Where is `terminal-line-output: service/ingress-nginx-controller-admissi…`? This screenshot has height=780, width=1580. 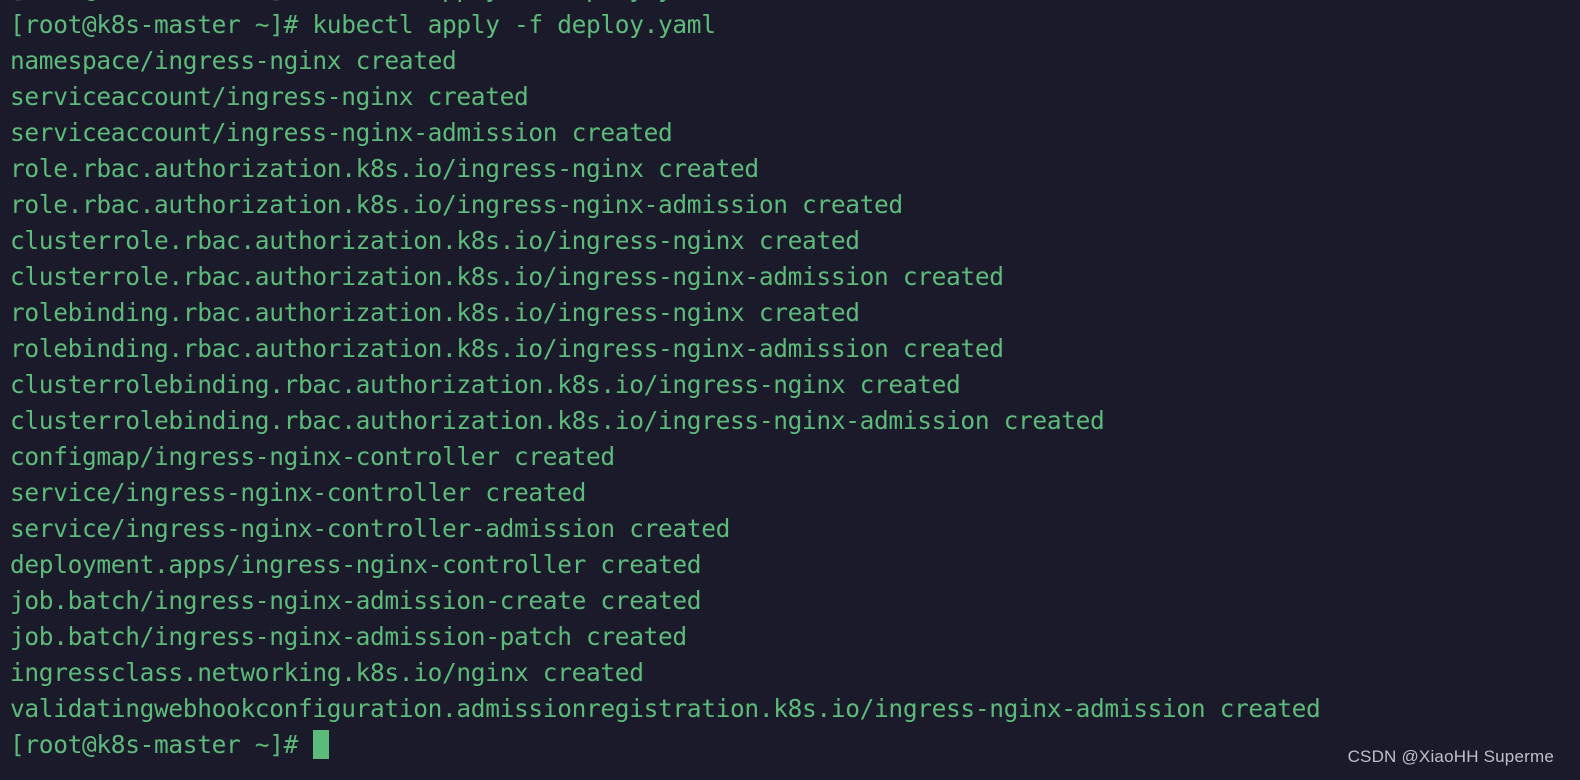 terminal-line-output: service/ingress-nginx-controller-admissi… is located at coordinates (370, 528).